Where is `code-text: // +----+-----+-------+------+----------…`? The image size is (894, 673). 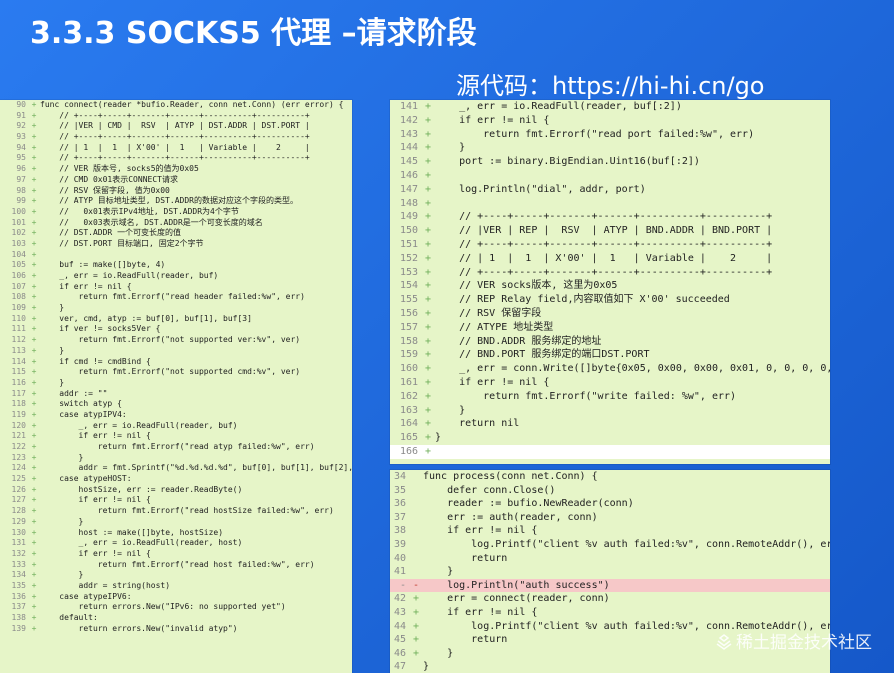
code-text: // +----+-----+-------+------+----------… is located at coordinates (604, 217).